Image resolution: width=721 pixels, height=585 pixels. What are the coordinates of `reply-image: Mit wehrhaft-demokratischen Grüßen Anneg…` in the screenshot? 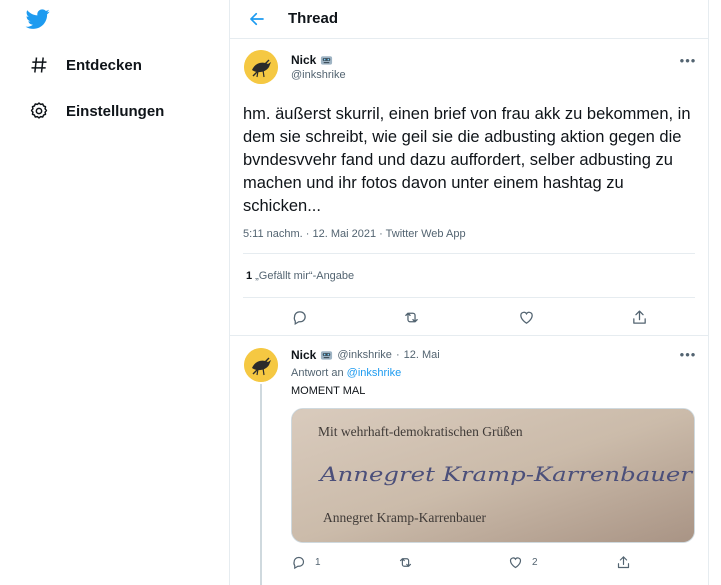 It's located at (493, 475).